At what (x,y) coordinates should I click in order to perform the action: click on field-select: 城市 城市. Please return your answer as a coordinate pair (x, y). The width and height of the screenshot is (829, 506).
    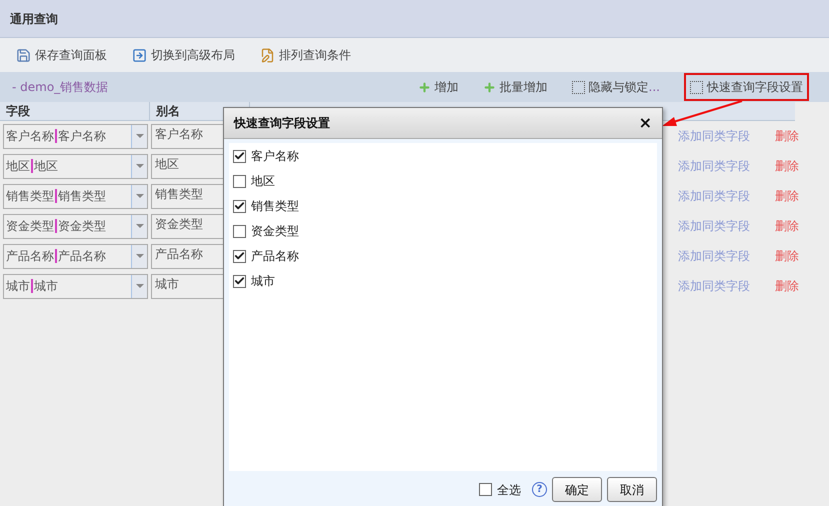
    Looking at the image, I should click on (75, 286).